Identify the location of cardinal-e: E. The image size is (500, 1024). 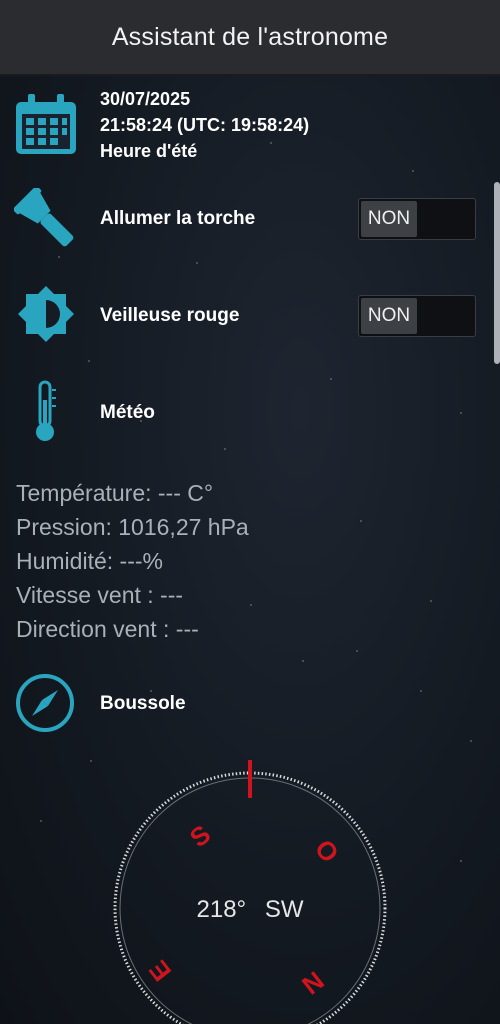
(160, 971).